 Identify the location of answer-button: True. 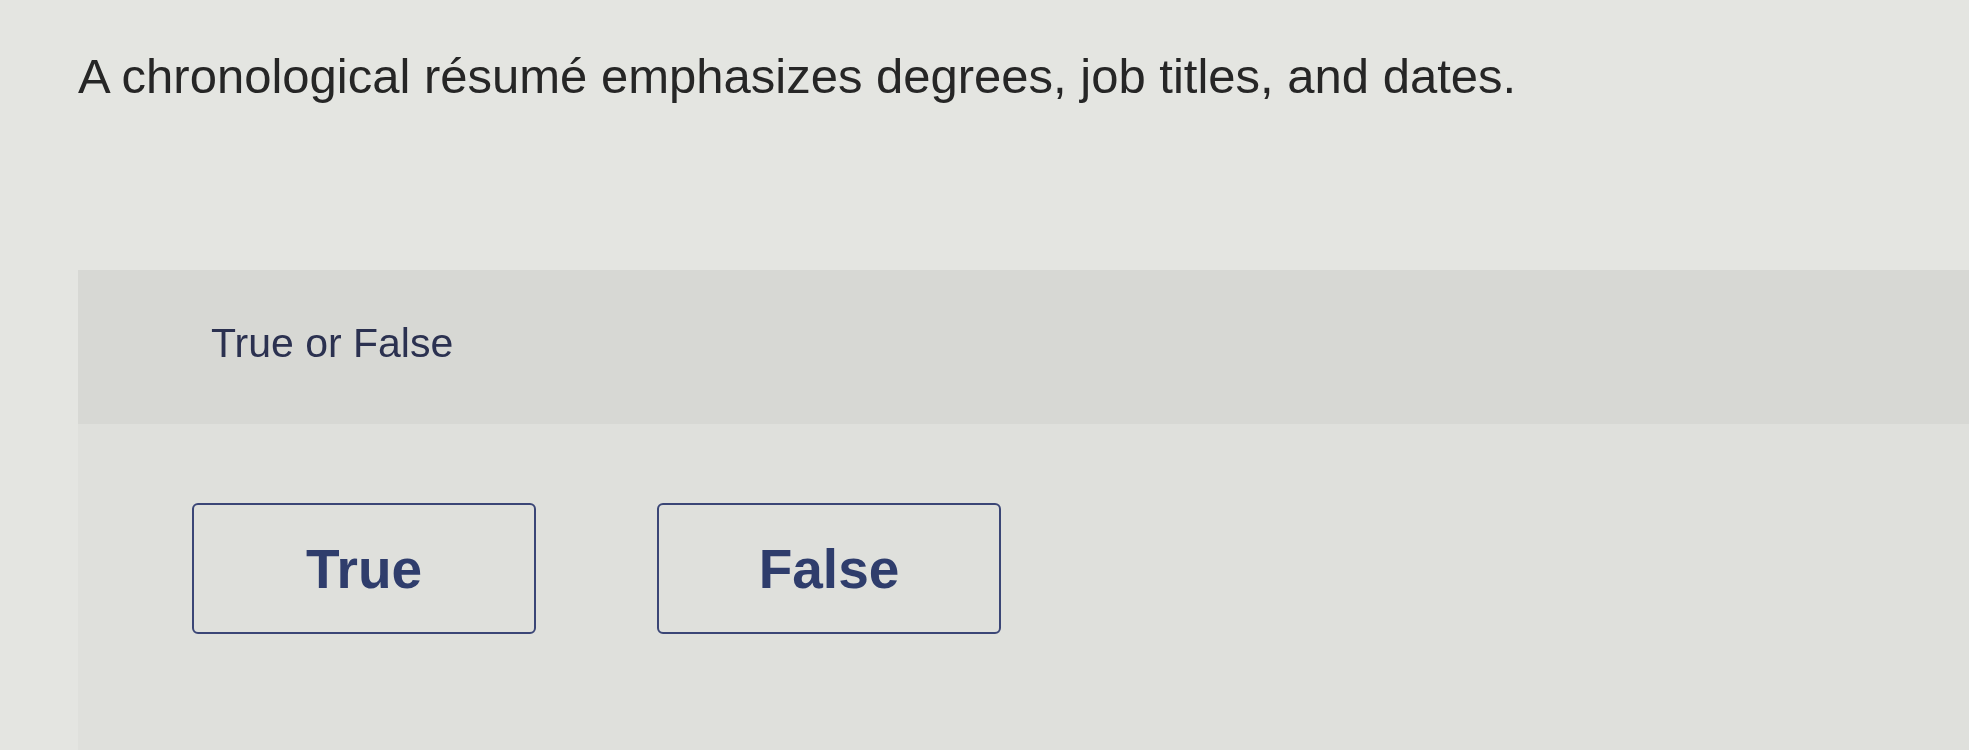
(364, 568).